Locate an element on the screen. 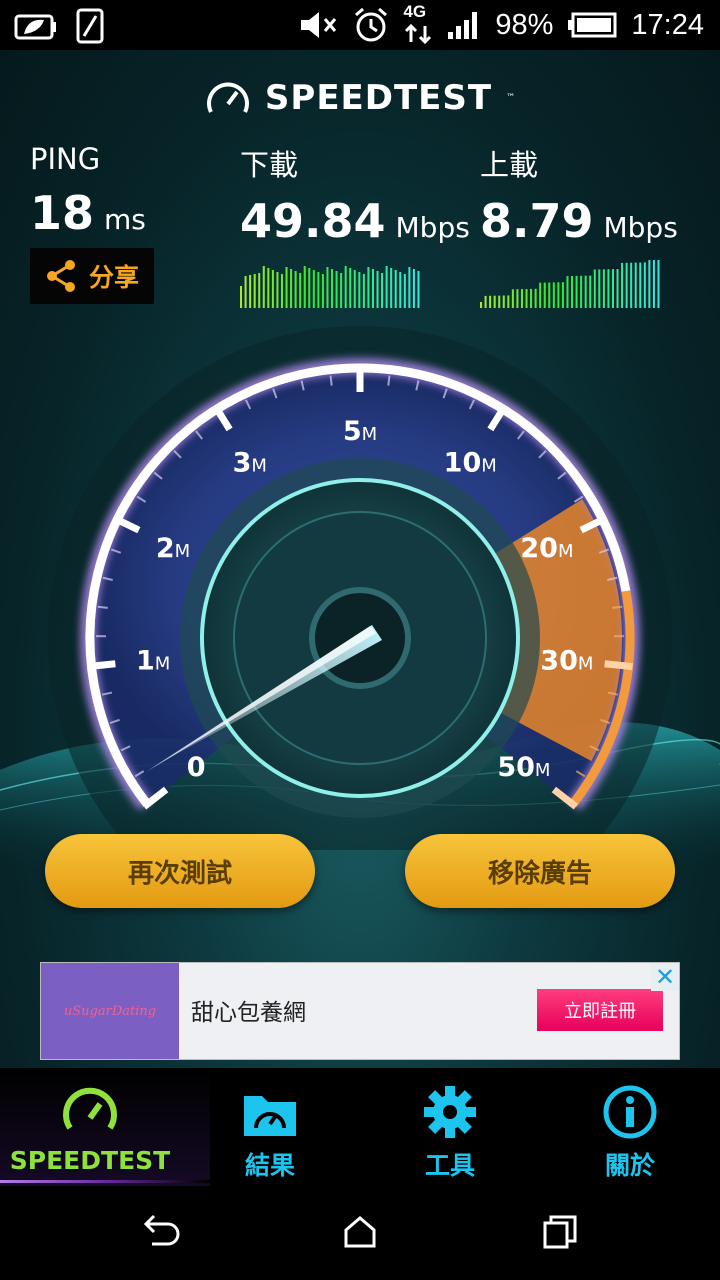 This screenshot has height=1280, width=720. tab-results: 結果 is located at coordinates (270, 1127).